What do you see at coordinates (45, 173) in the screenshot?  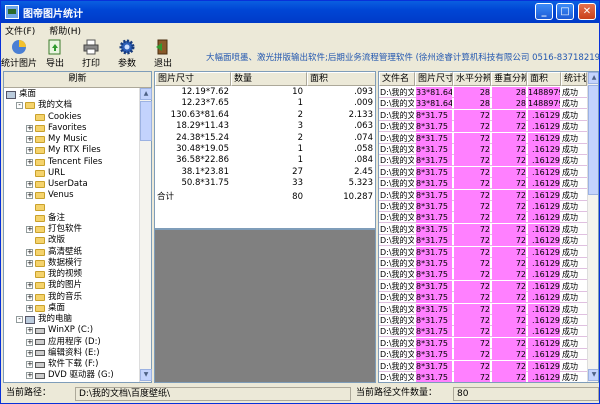 I see `tree-node: URL` at bounding box center [45, 173].